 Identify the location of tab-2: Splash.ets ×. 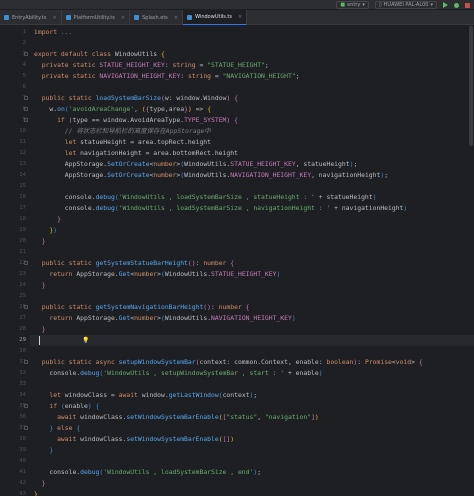
(157, 17).